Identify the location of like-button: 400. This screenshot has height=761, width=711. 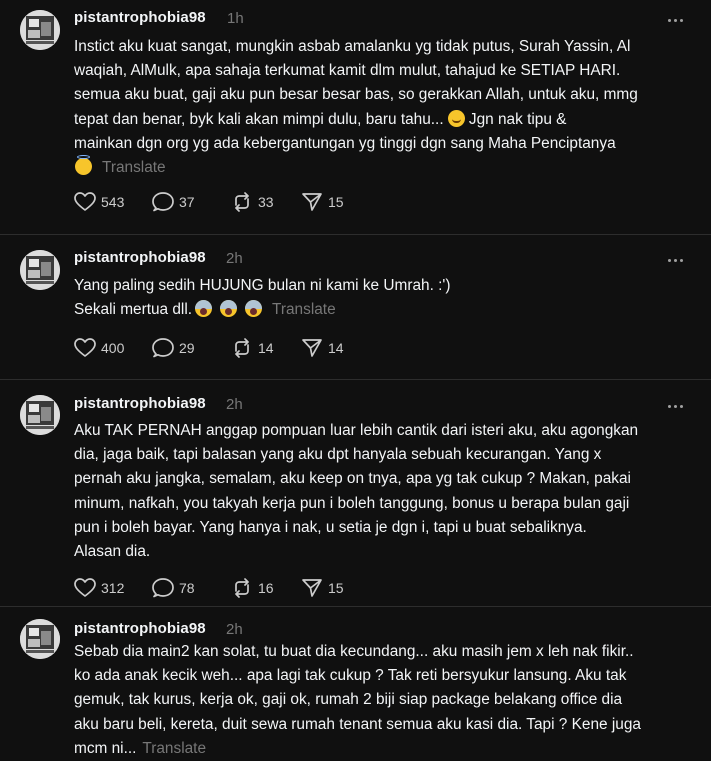
(113, 348).